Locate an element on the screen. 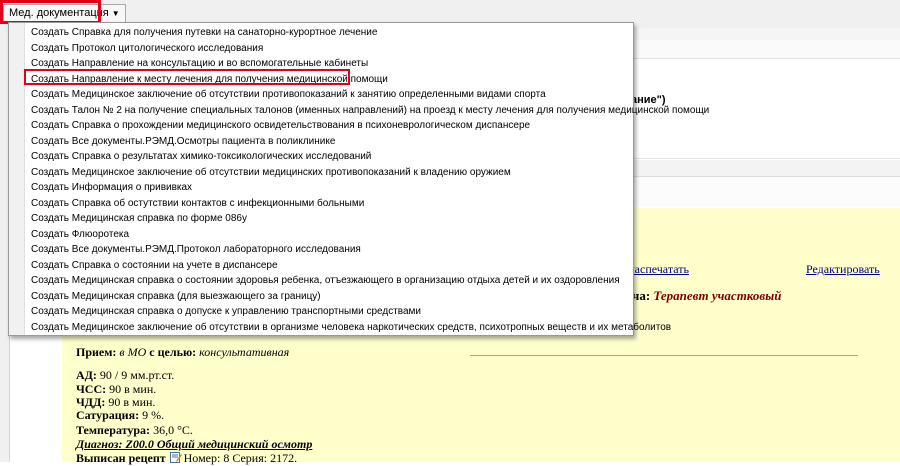 This screenshot has width=900, height=466. menu-item: Создать Флюоротека is located at coordinates (80, 235).